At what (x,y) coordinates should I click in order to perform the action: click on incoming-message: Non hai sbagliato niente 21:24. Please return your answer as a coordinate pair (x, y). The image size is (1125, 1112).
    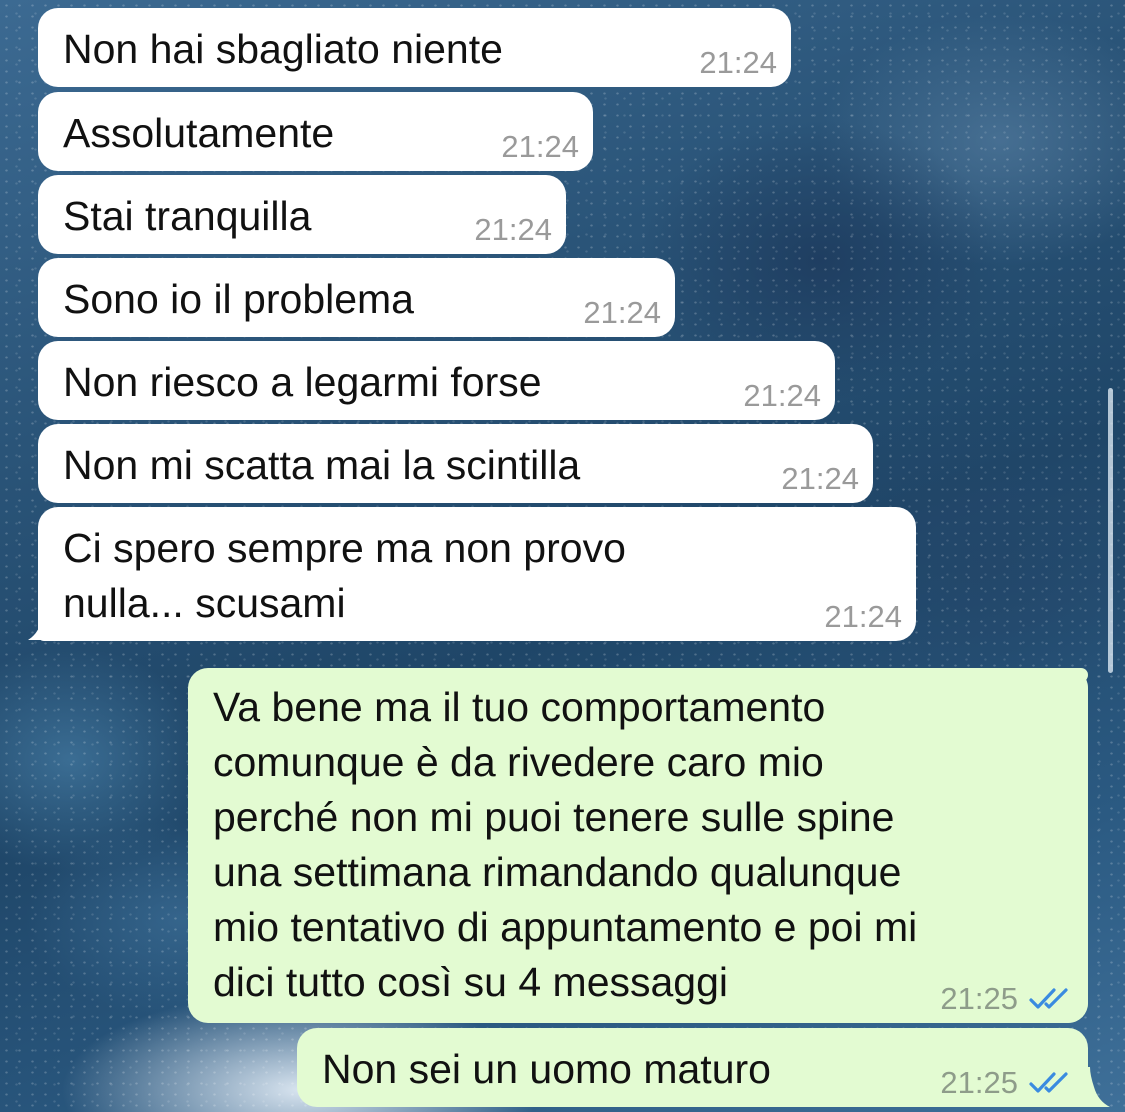
    Looking at the image, I should click on (414, 47).